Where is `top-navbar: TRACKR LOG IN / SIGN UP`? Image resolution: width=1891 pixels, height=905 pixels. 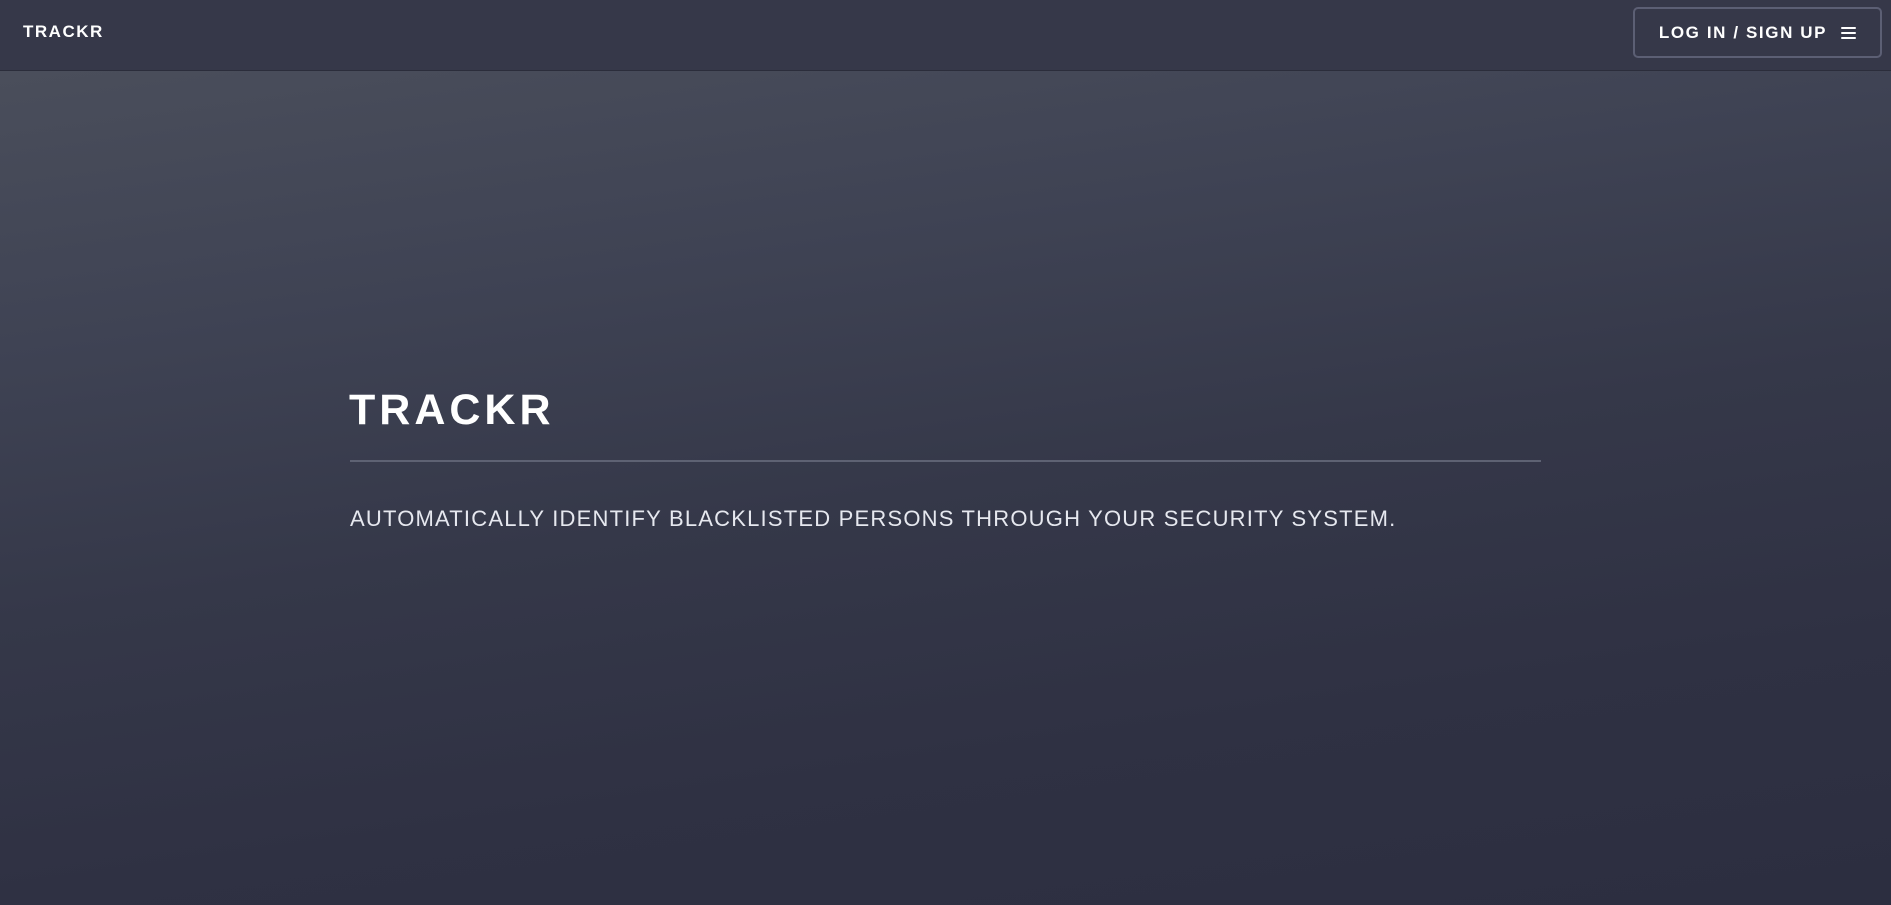
top-navbar: TRACKR LOG IN / SIGN UP is located at coordinates (945, 35).